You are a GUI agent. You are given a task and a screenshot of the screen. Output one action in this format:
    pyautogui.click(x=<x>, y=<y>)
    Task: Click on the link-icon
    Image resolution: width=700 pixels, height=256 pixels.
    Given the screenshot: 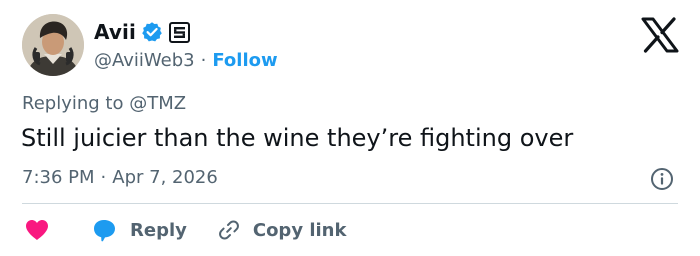 What is the action you would take?
    pyautogui.click(x=228, y=230)
    